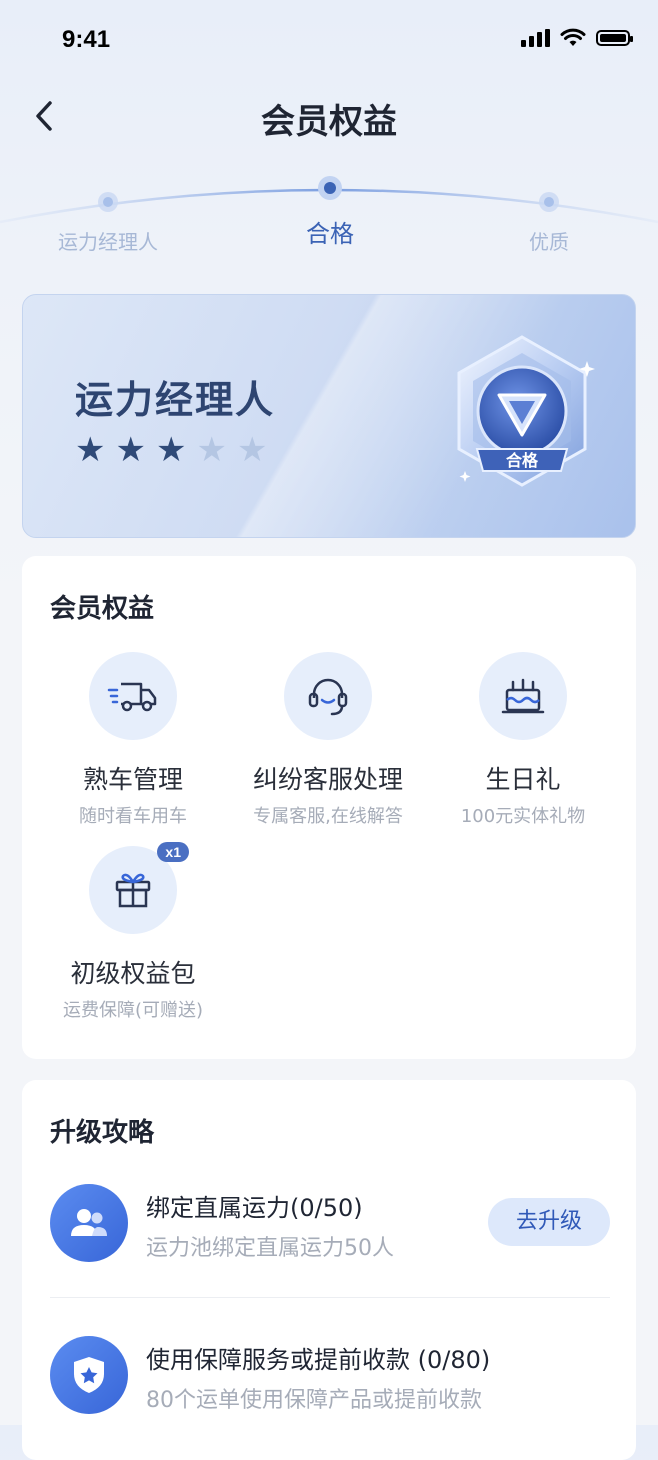 Image resolution: width=658 pixels, height=1460 pixels. I want to click on status-time: 9:41, so click(86, 39).